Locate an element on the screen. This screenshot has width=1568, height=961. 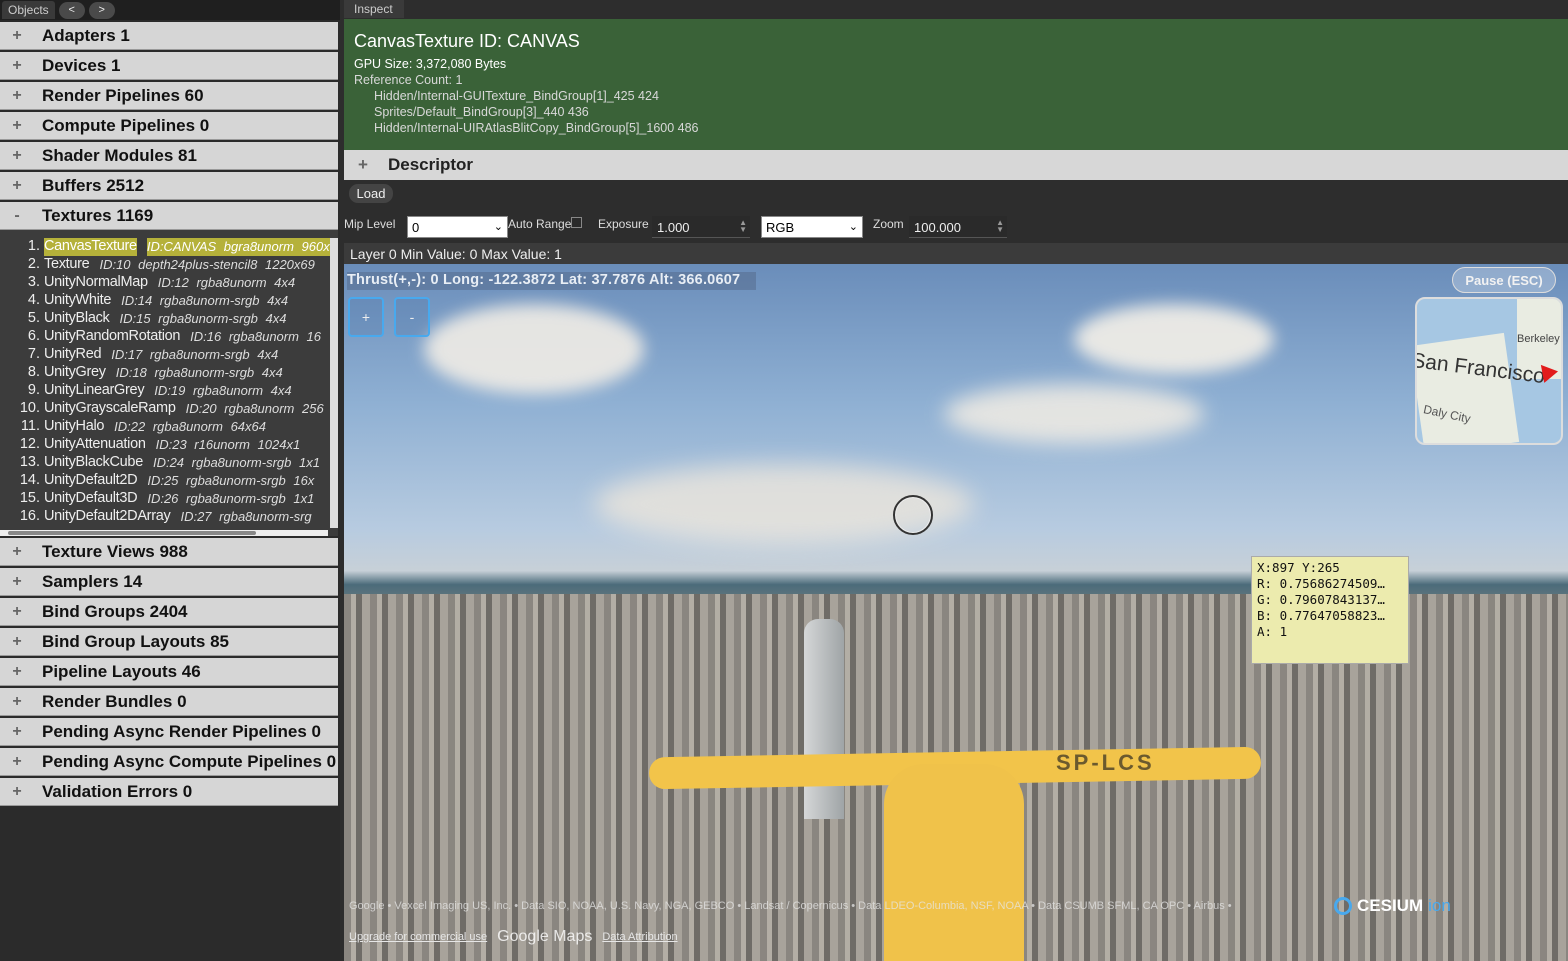
layer-info: Layer 0 Min Value: 0 Max Value: 1 is located at coordinates (956, 253).